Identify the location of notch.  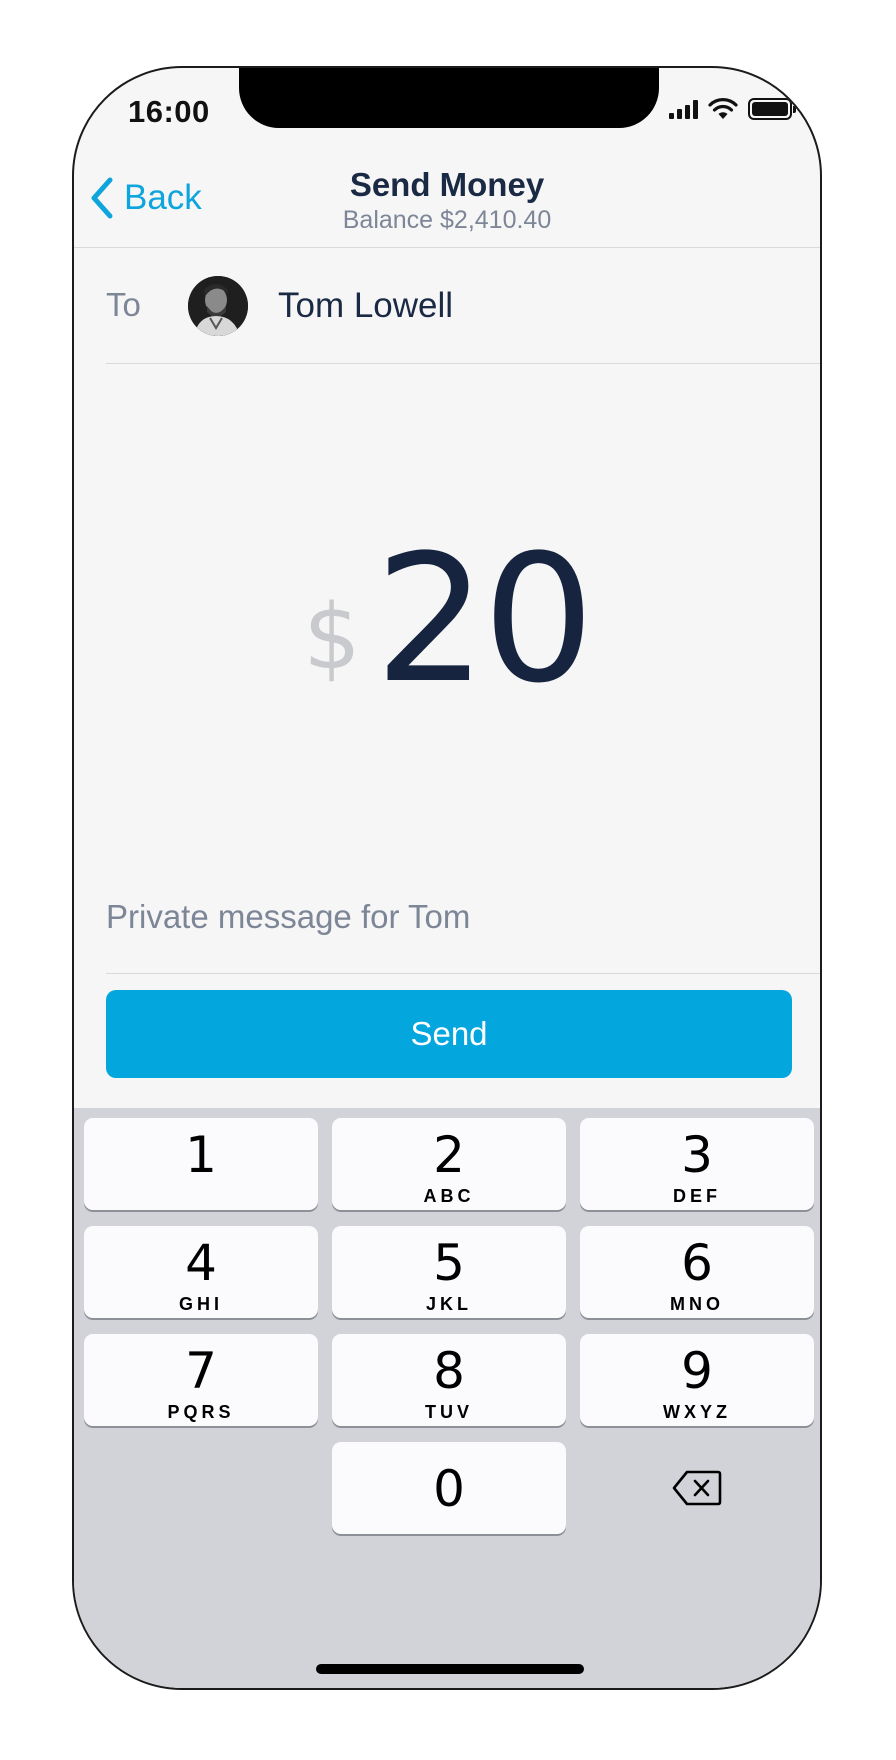
(449, 98).